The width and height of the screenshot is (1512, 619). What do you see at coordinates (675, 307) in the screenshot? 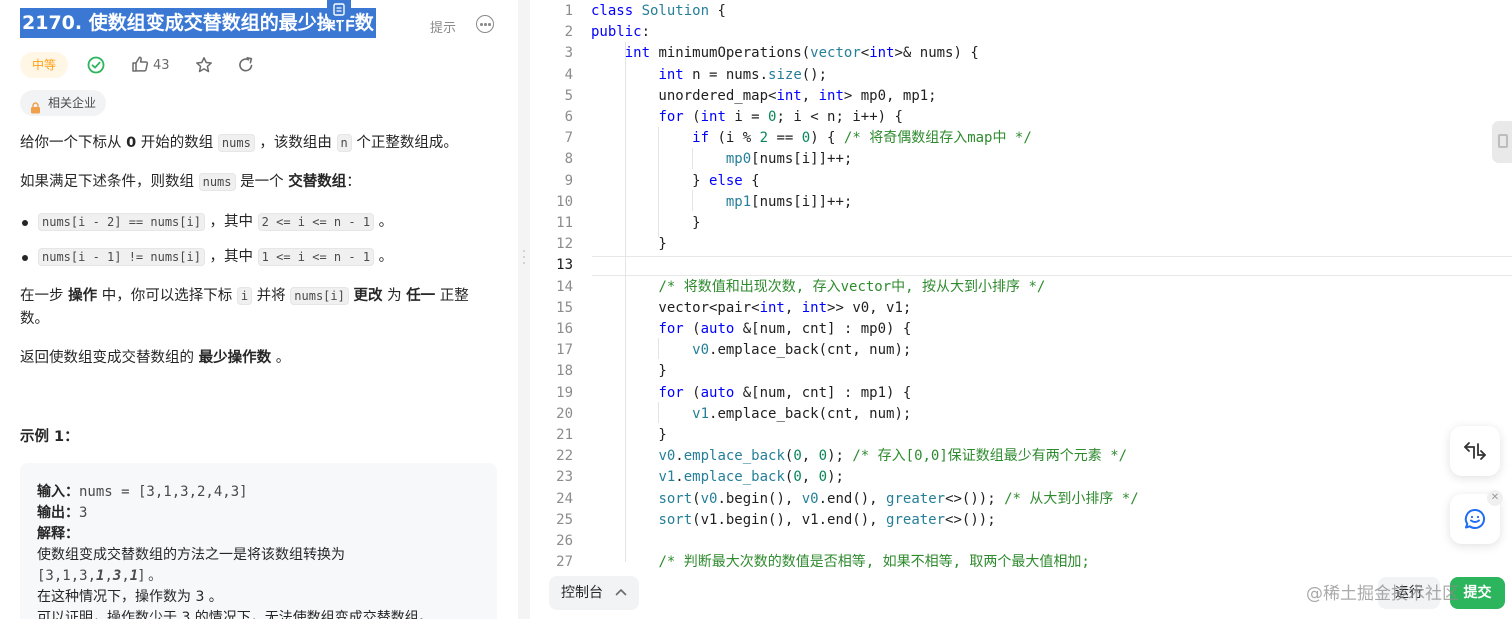
I see `code-token: vector<pair<` at bounding box center [675, 307].